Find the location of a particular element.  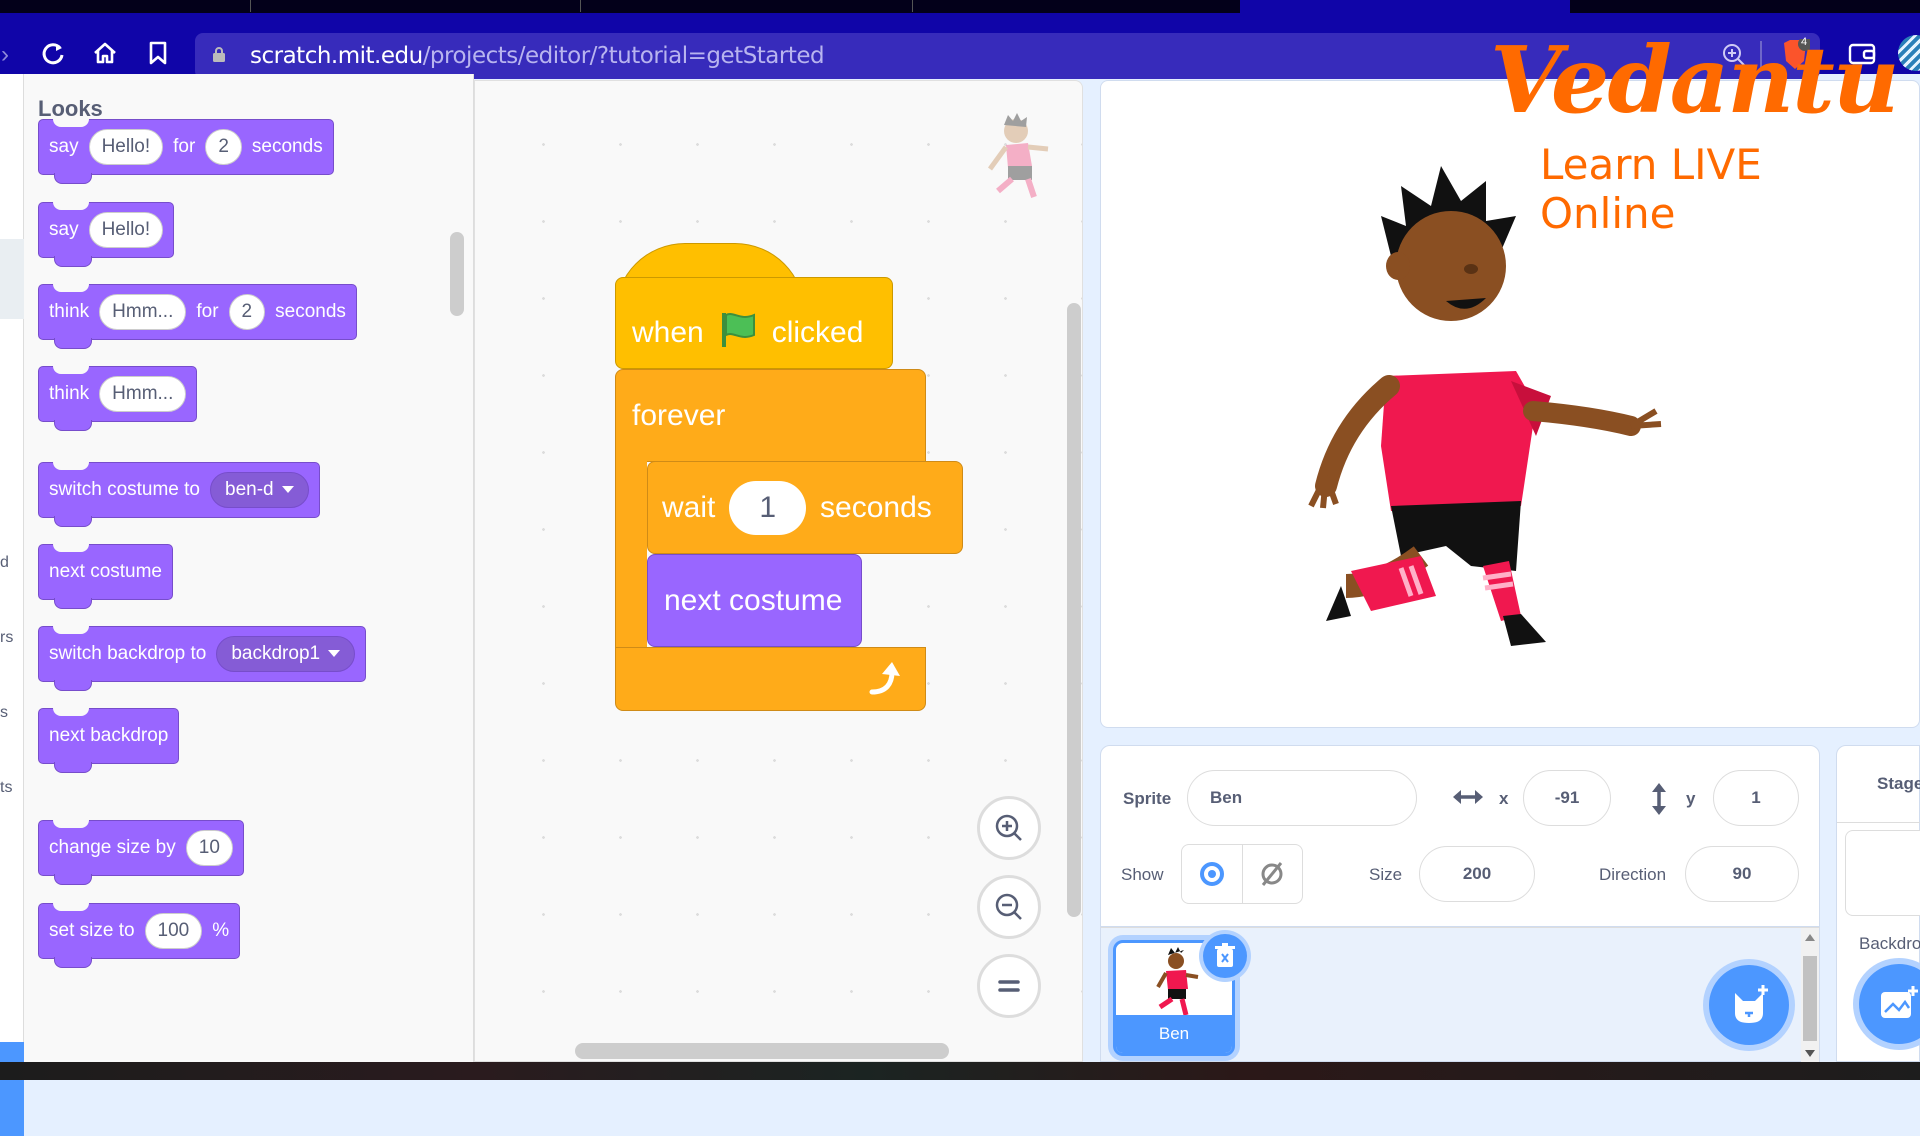

palette-block: set size to 100% is located at coordinates (139, 935).